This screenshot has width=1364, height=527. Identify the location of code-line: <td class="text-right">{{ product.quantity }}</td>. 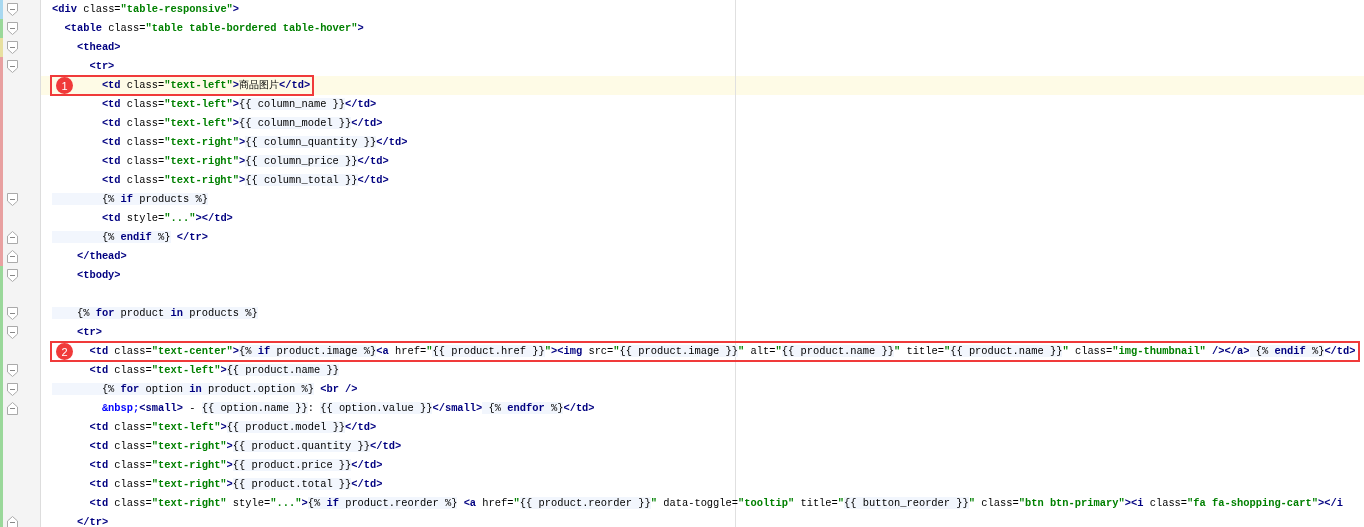
(245, 446).